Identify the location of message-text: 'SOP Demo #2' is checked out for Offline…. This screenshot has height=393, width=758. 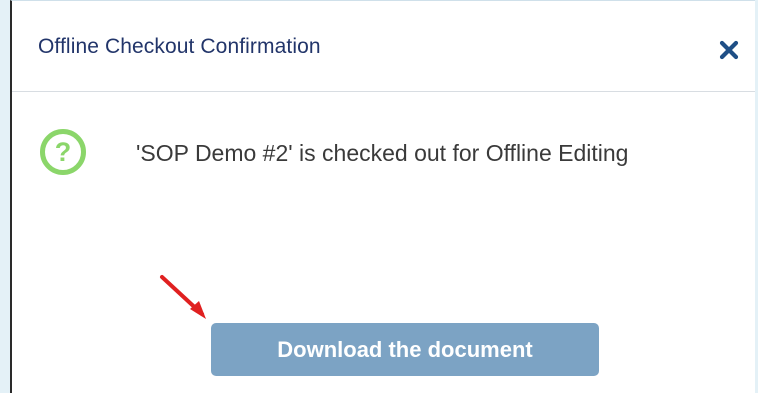
(382, 153).